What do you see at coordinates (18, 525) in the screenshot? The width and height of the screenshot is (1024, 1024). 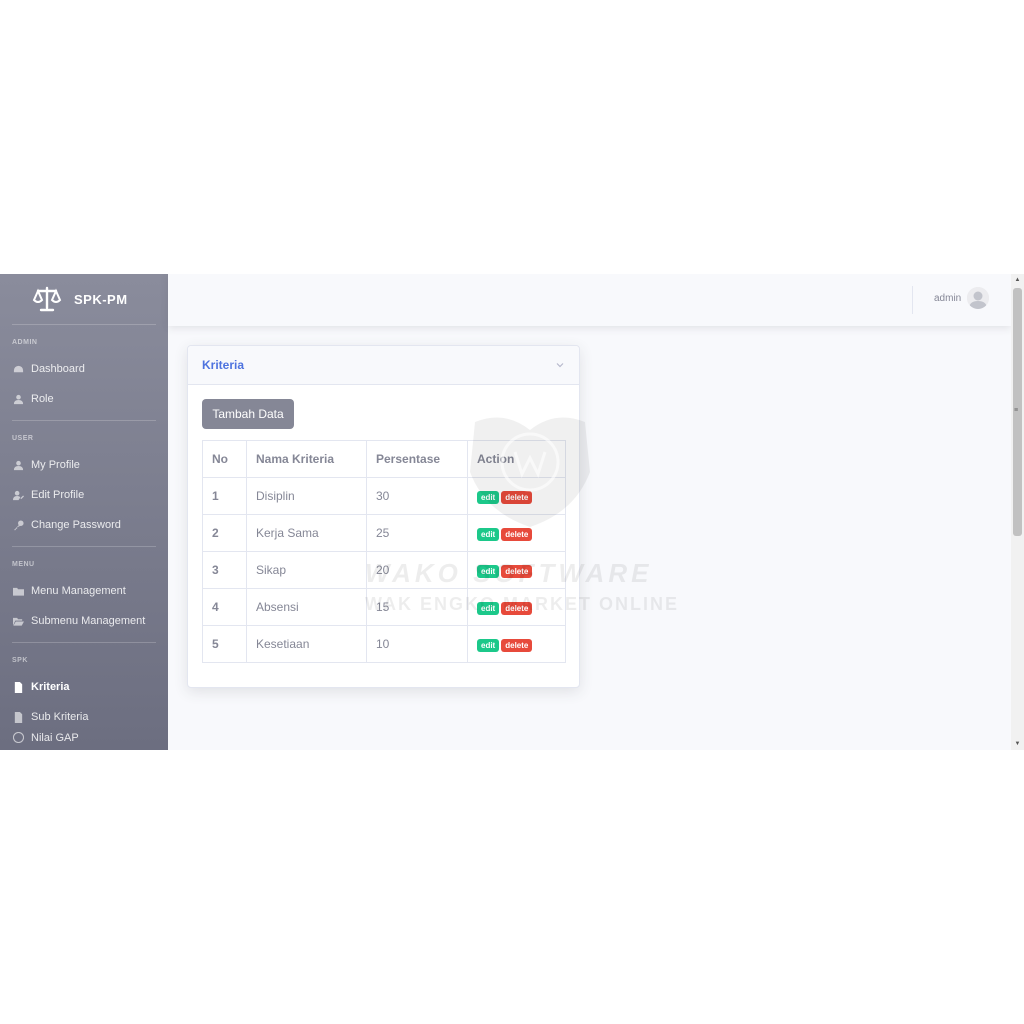 I see `key-icon` at bounding box center [18, 525].